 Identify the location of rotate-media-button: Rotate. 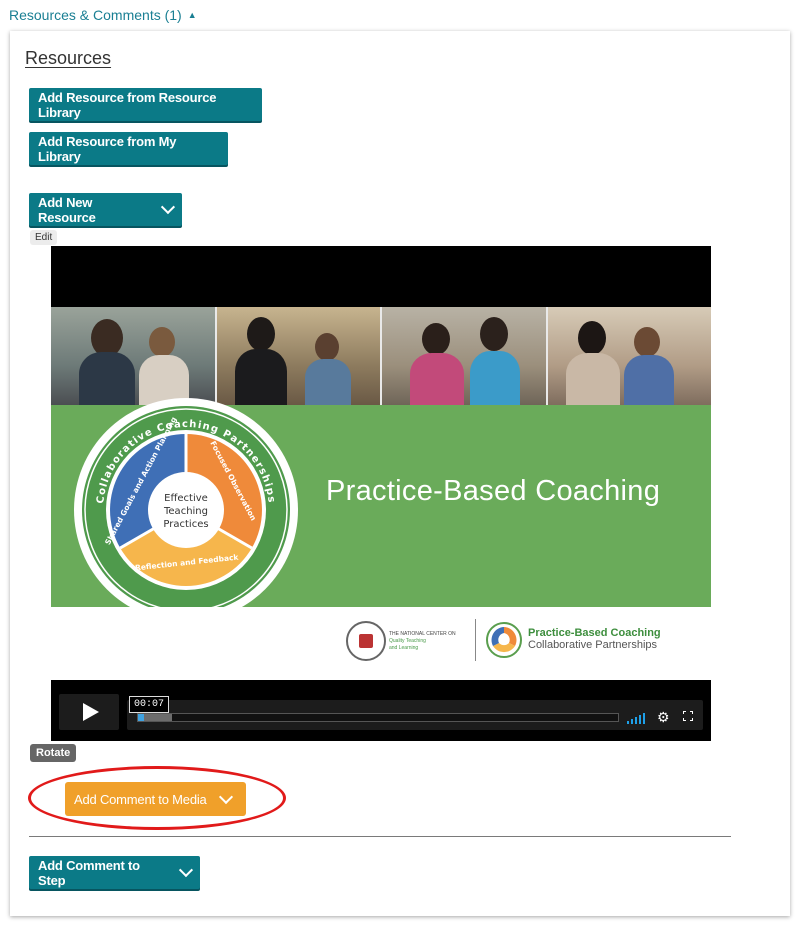
(53, 753).